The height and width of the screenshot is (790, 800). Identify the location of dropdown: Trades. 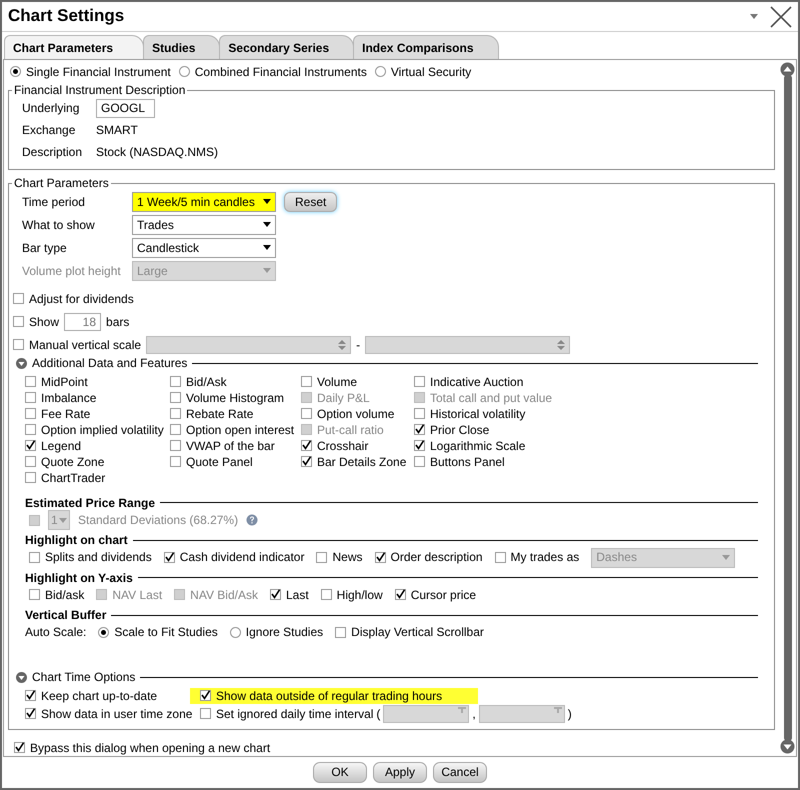
(204, 224).